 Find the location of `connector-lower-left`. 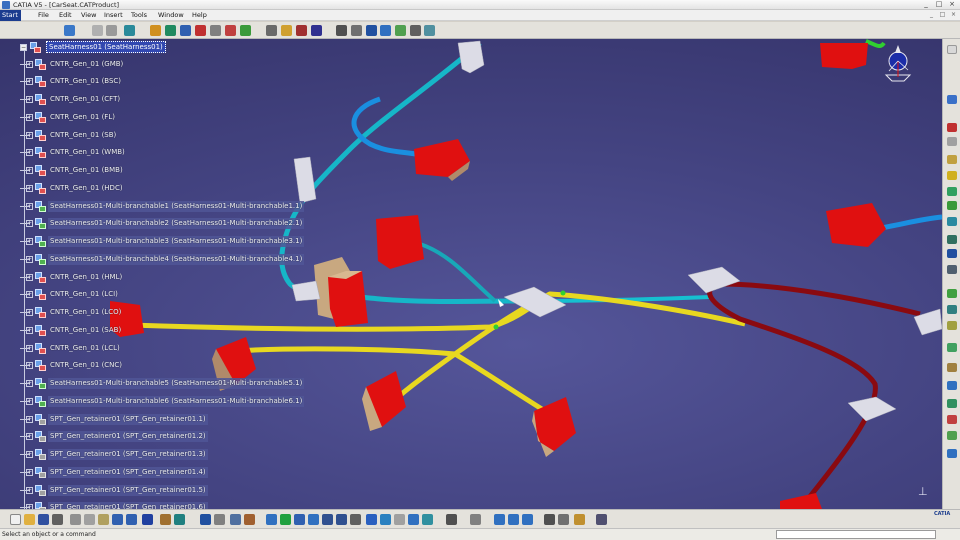

connector-lower-left is located at coordinates (384, 401).